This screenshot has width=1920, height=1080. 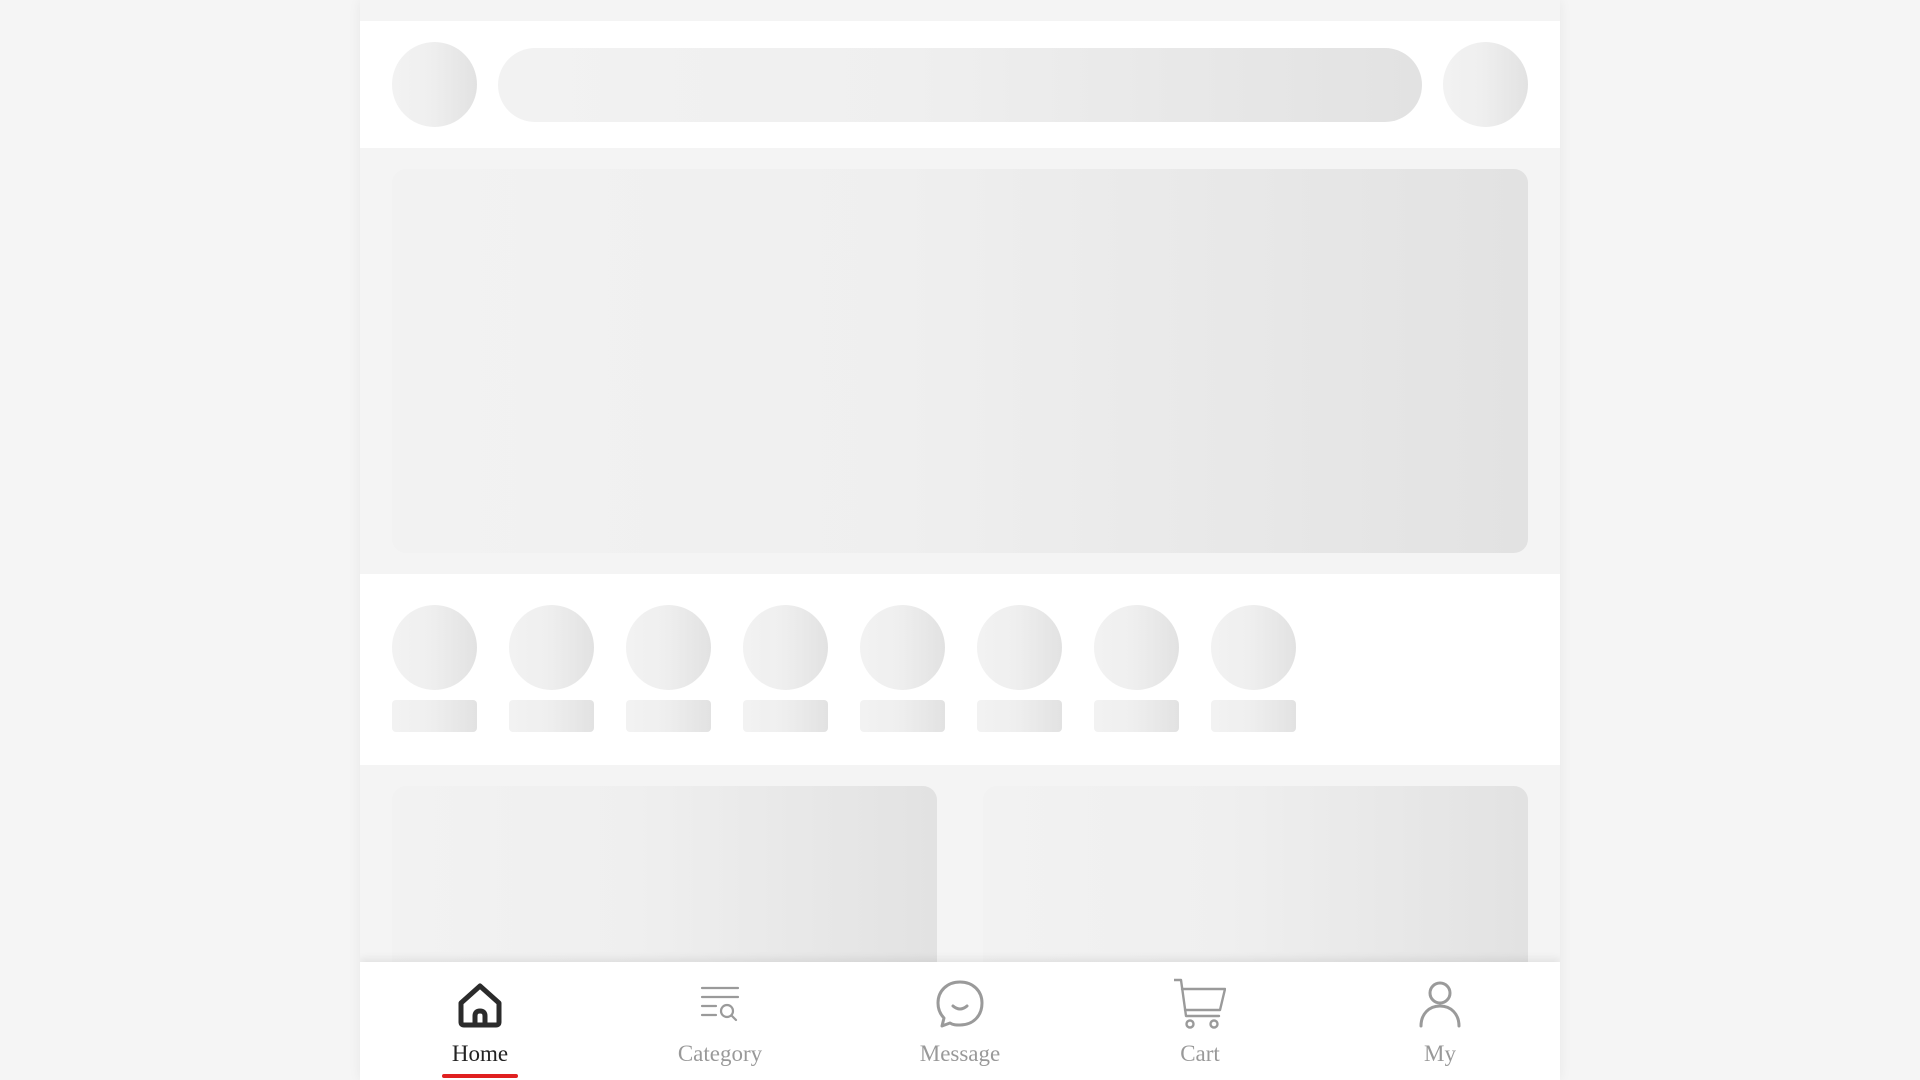 What do you see at coordinates (434, 84) in the screenshot?
I see `top-left-button-placeholder` at bounding box center [434, 84].